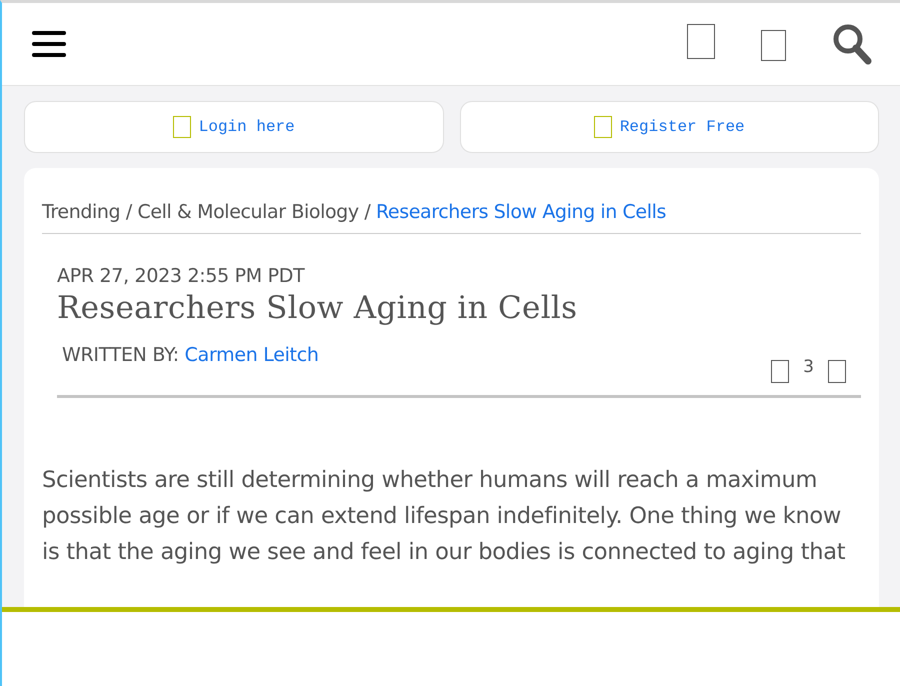 This screenshot has width=900, height=686. What do you see at coordinates (808, 368) in the screenshot?
I see `comment-count: 3` at bounding box center [808, 368].